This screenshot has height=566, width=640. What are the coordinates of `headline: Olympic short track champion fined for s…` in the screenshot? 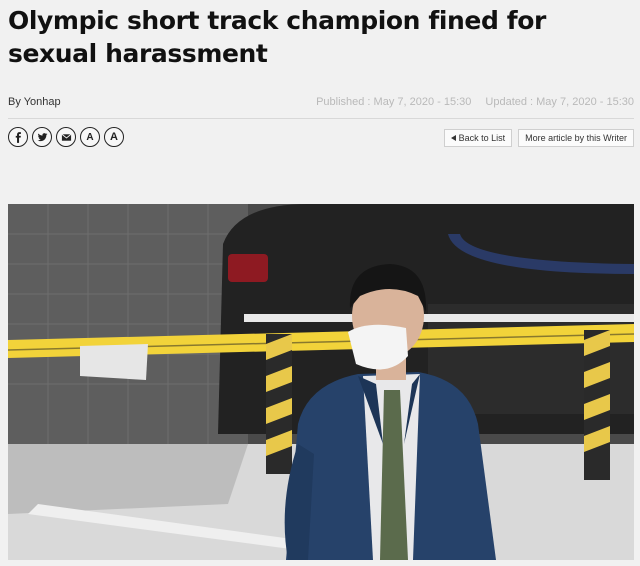 It's located at (277, 37).